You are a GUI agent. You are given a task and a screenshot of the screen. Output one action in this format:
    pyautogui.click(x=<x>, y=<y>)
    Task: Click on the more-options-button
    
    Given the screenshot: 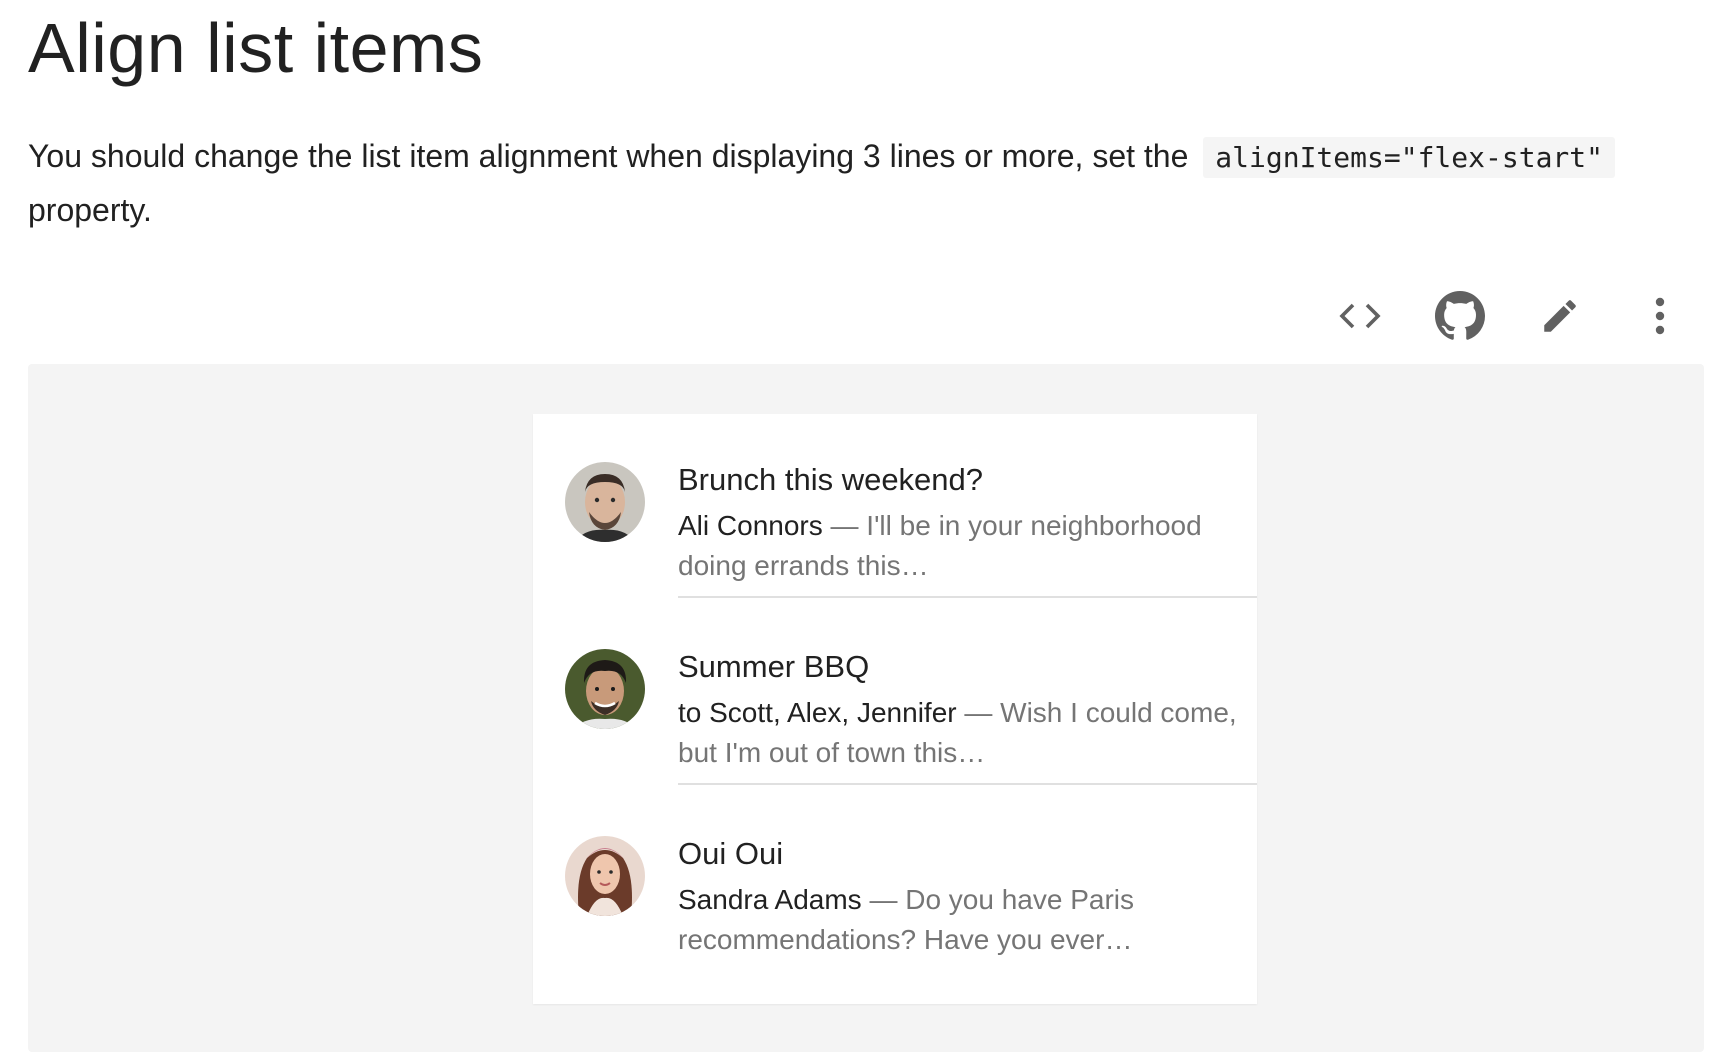 What is the action you would take?
    pyautogui.click(x=1660, y=316)
    